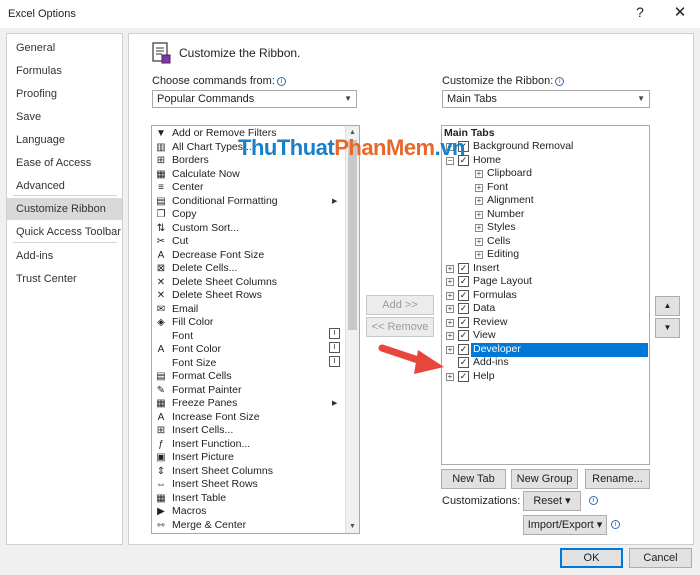  I want to click on nav-item-customize-ribbon: Customize Ribbon, so click(64, 209).